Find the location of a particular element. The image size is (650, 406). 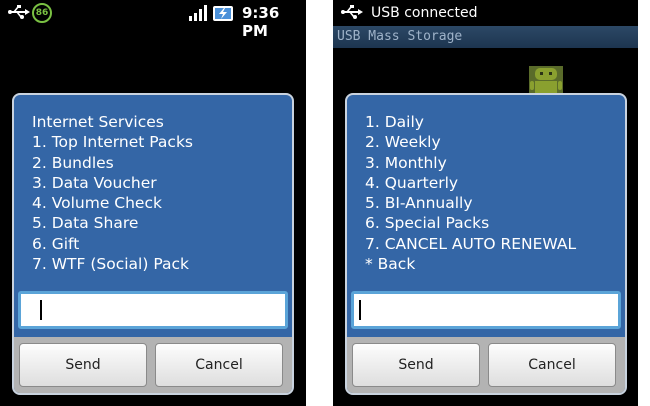

menu-line: 6. Special Packs is located at coordinates (427, 223).